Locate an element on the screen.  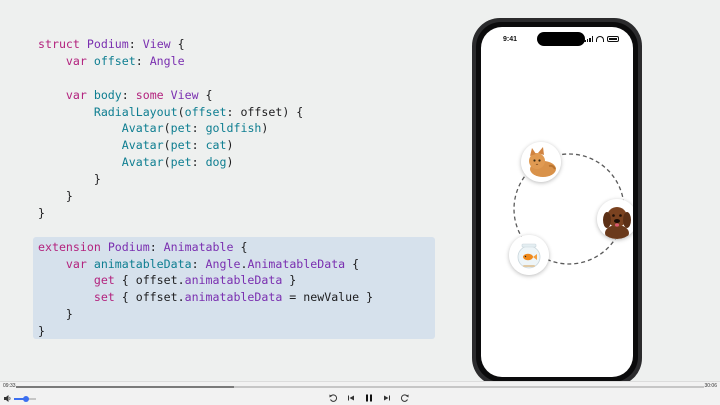
code-line: Avatar(pet: dog) is located at coordinates (205, 162).